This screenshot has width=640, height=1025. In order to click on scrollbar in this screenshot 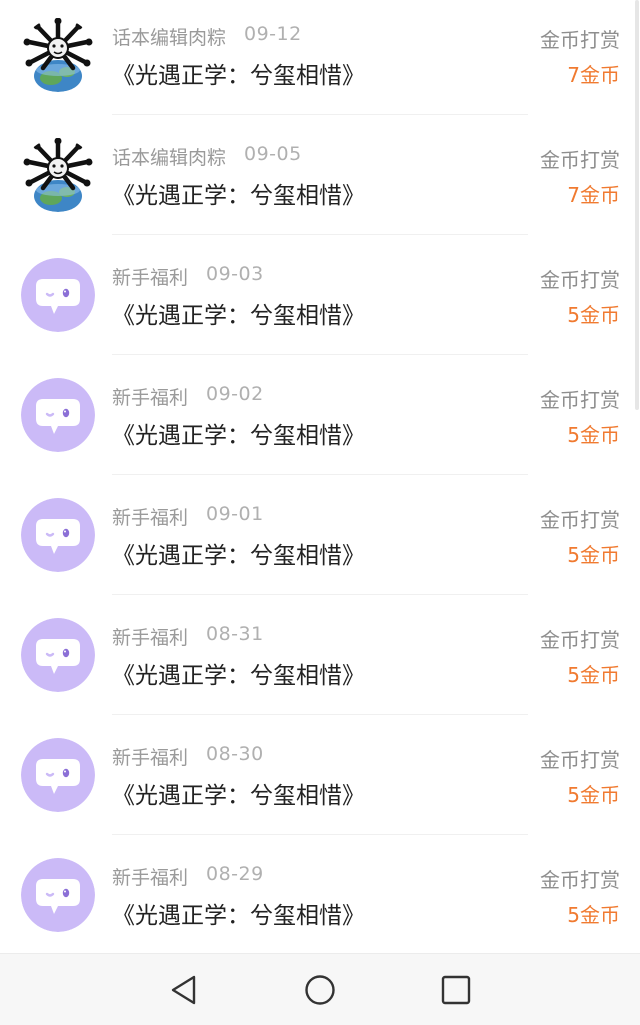, I will do `click(637, 205)`.